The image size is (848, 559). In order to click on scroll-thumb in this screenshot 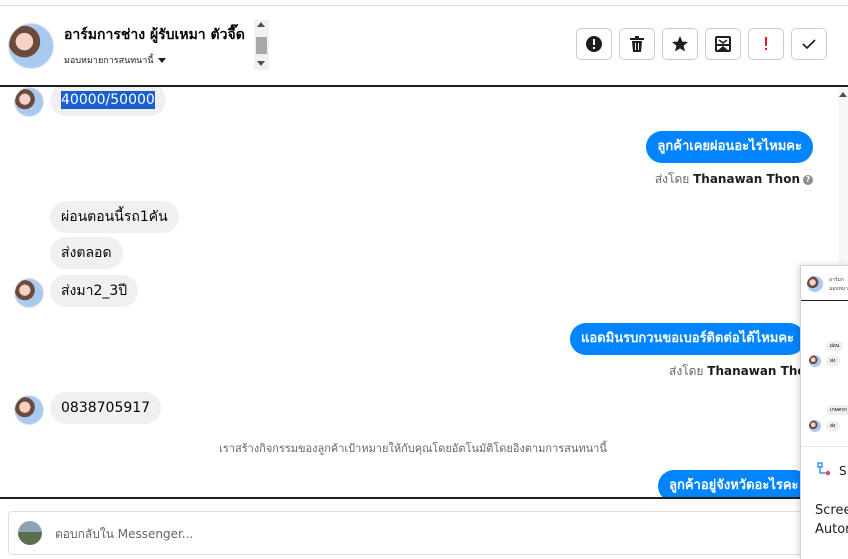, I will do `click(261, 45)`.